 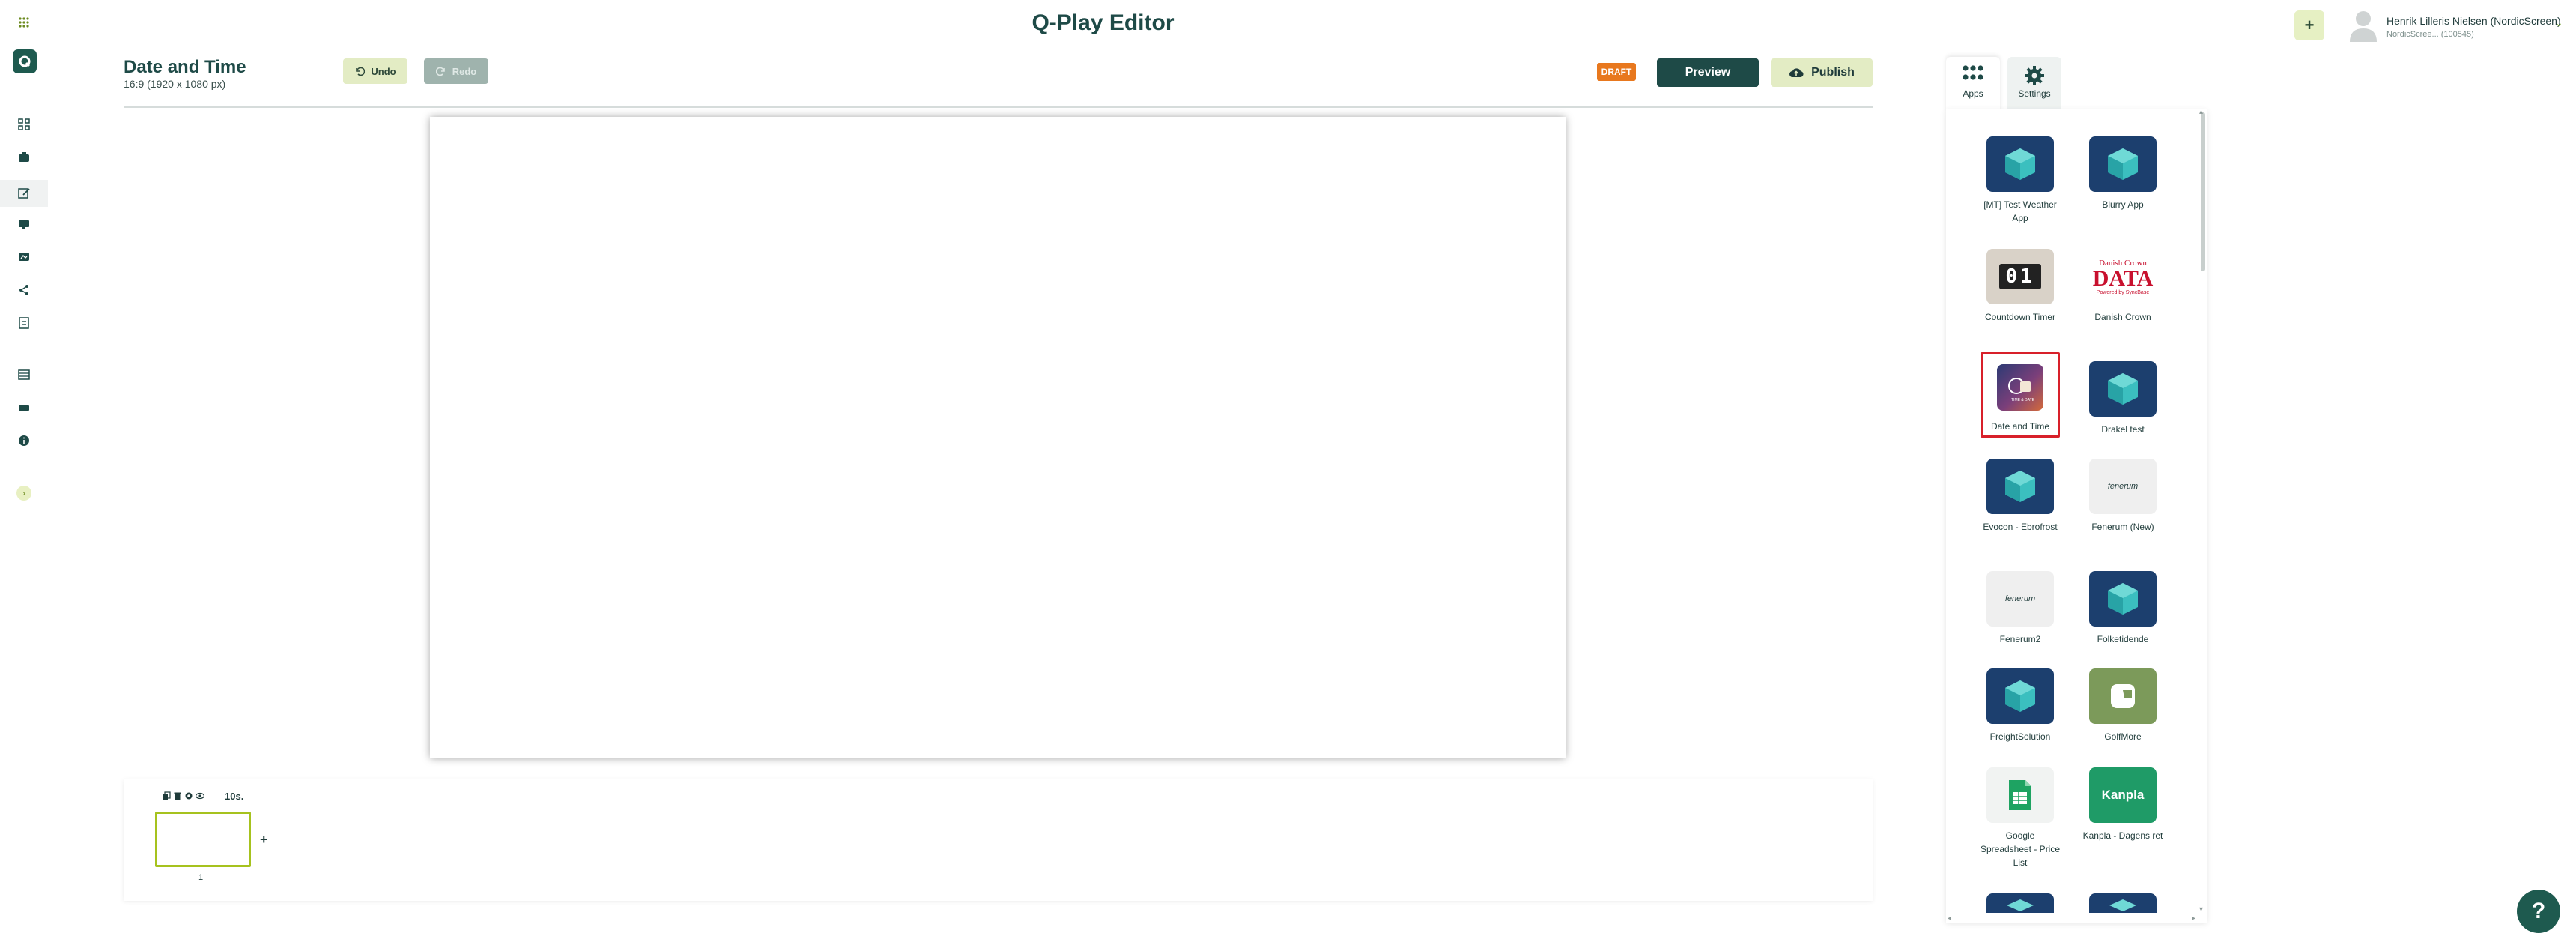 I want to click on app-item: FreightSolution, so click(x=2020, y=705).